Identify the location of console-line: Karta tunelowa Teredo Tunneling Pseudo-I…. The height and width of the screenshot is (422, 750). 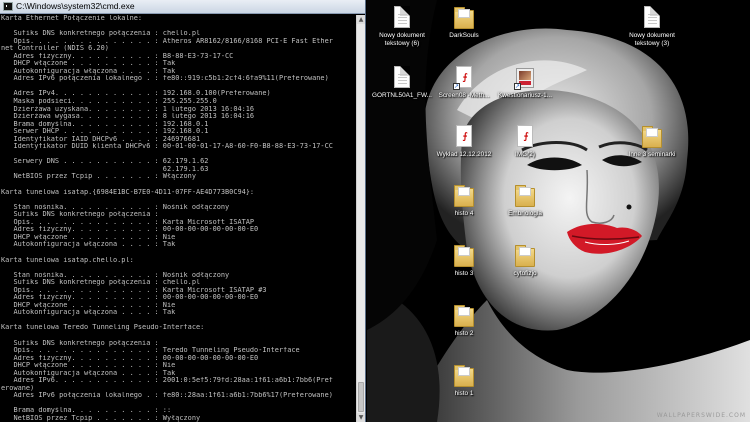
(103, 328).